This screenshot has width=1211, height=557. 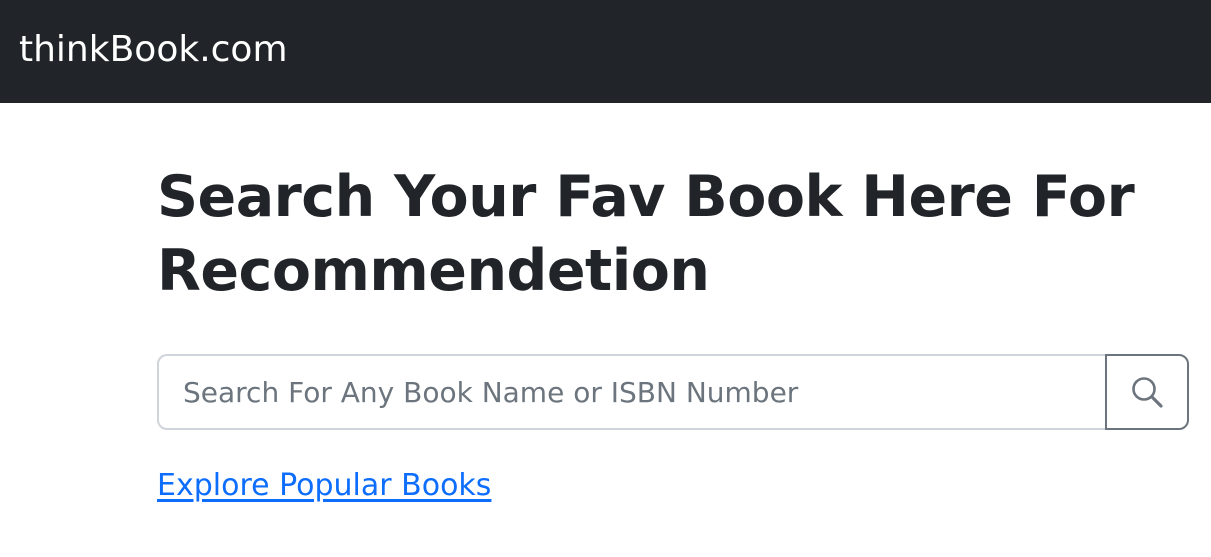 I want to click on explore-popular-books-link: Explore Popular Books, so click(x=324, y=485).